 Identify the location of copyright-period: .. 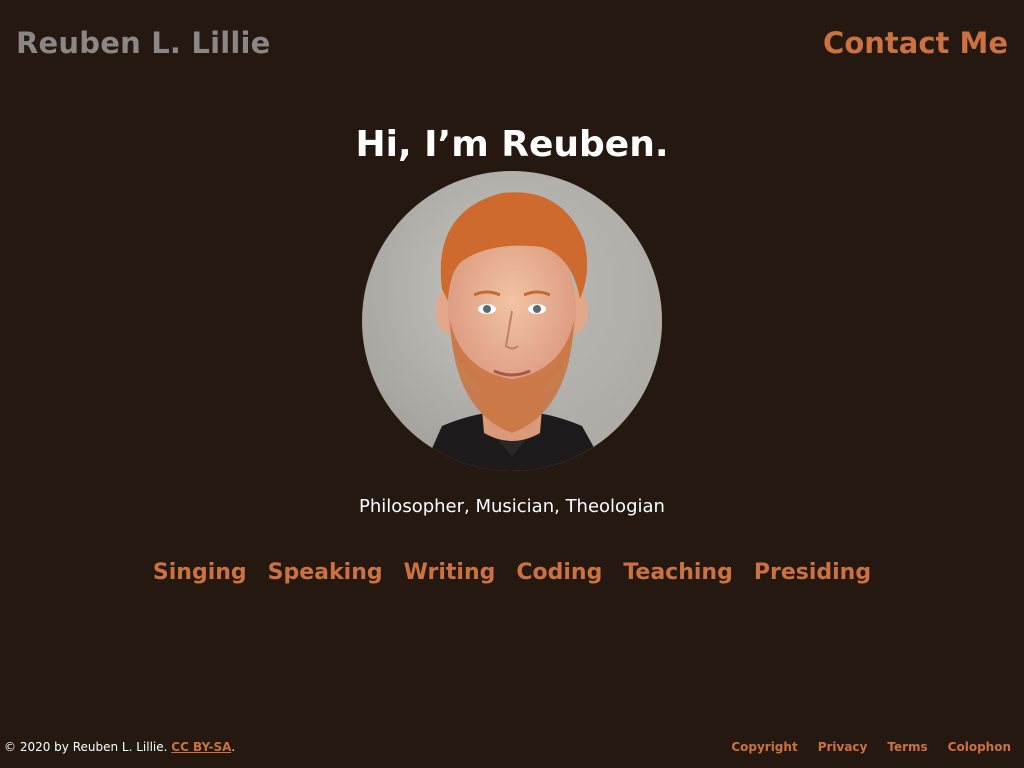
(233, 747).